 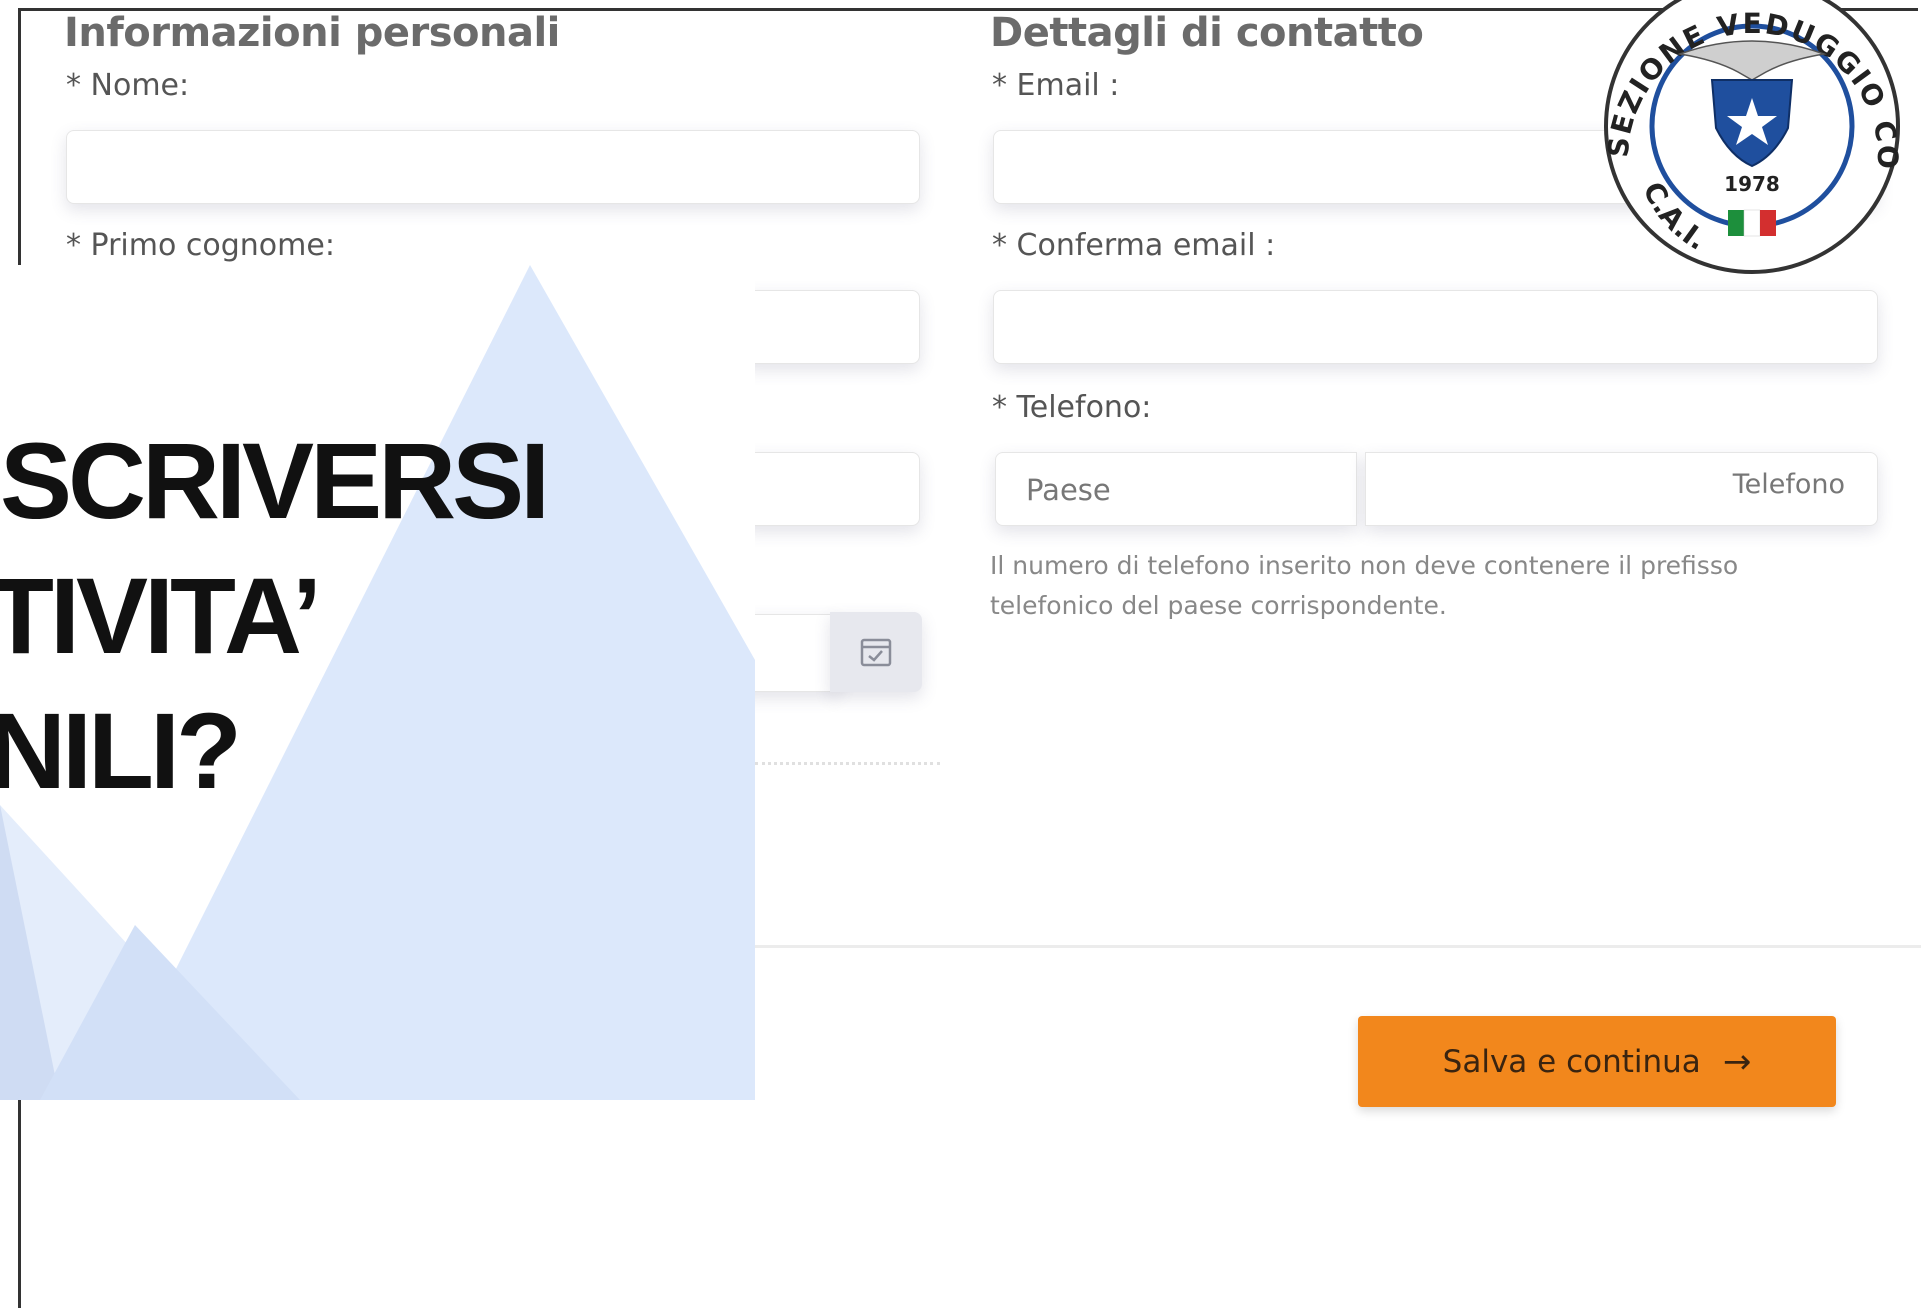 What do you see at coordinates (1737, 1061) in the screenshot?
I see `arrow-right-icon: →` at bounding box center [1737, 1061].